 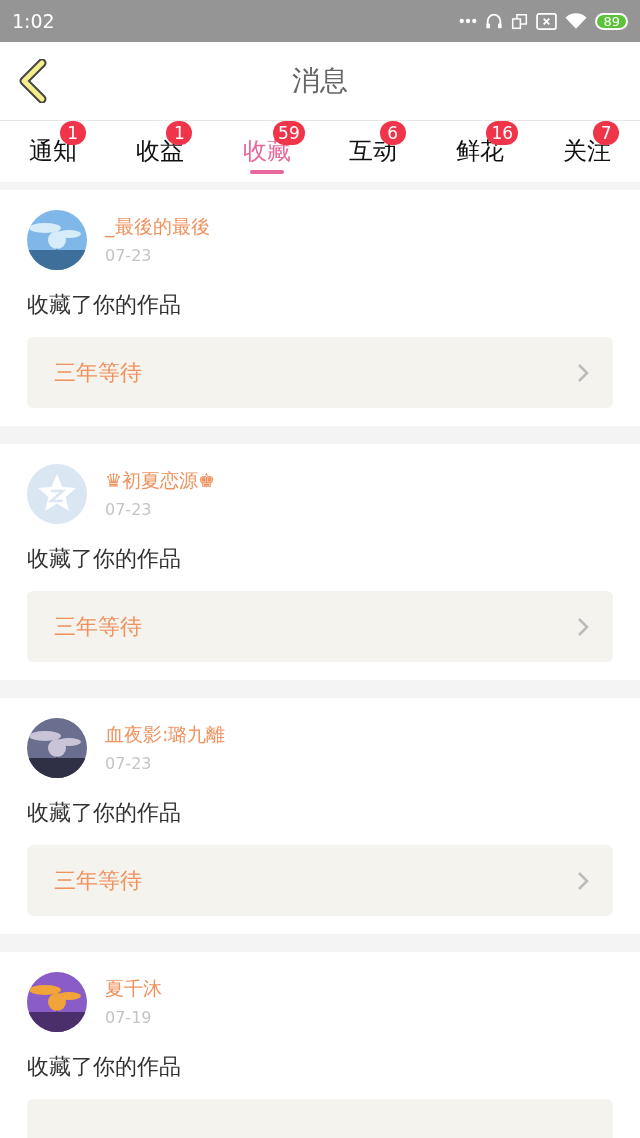 I want to click on user-name: 血夜影:璐九離, so click(x=165, y=734).